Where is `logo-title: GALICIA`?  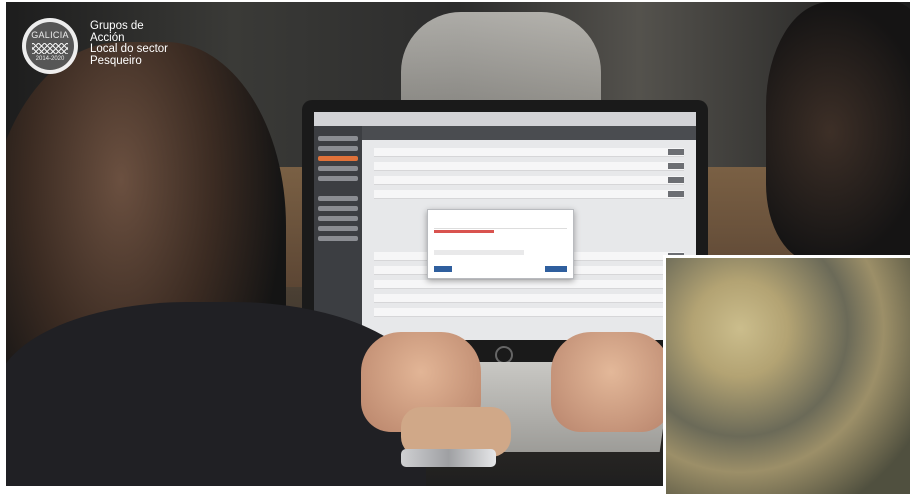 logo-title: GALICIA is located at coordinates (50, 35).